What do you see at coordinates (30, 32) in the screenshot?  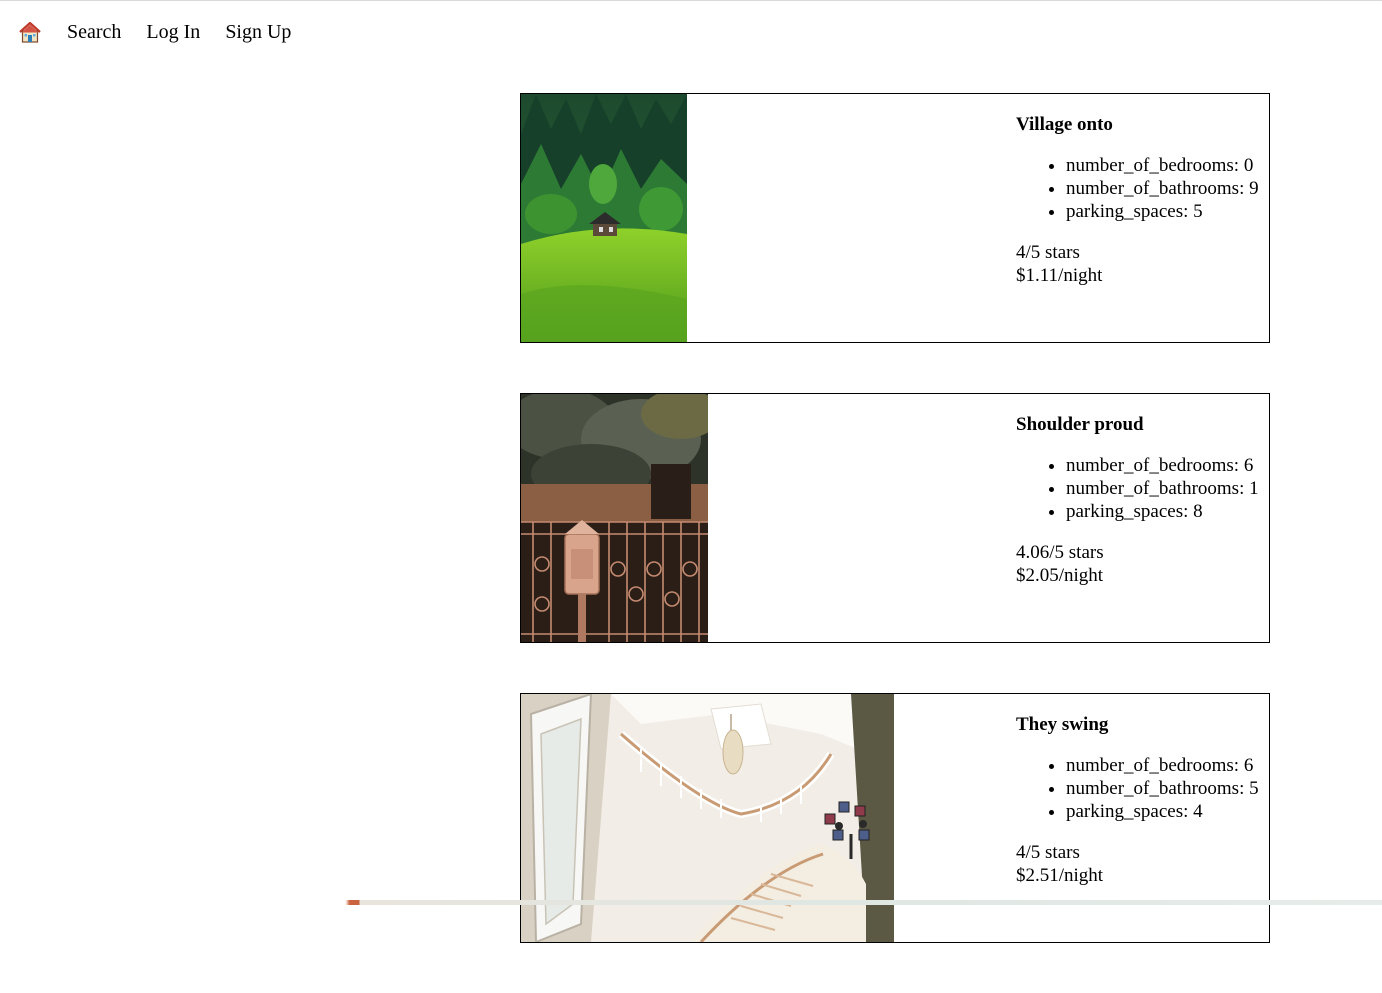 I see `home-icon` at bounding box center [30, 32].